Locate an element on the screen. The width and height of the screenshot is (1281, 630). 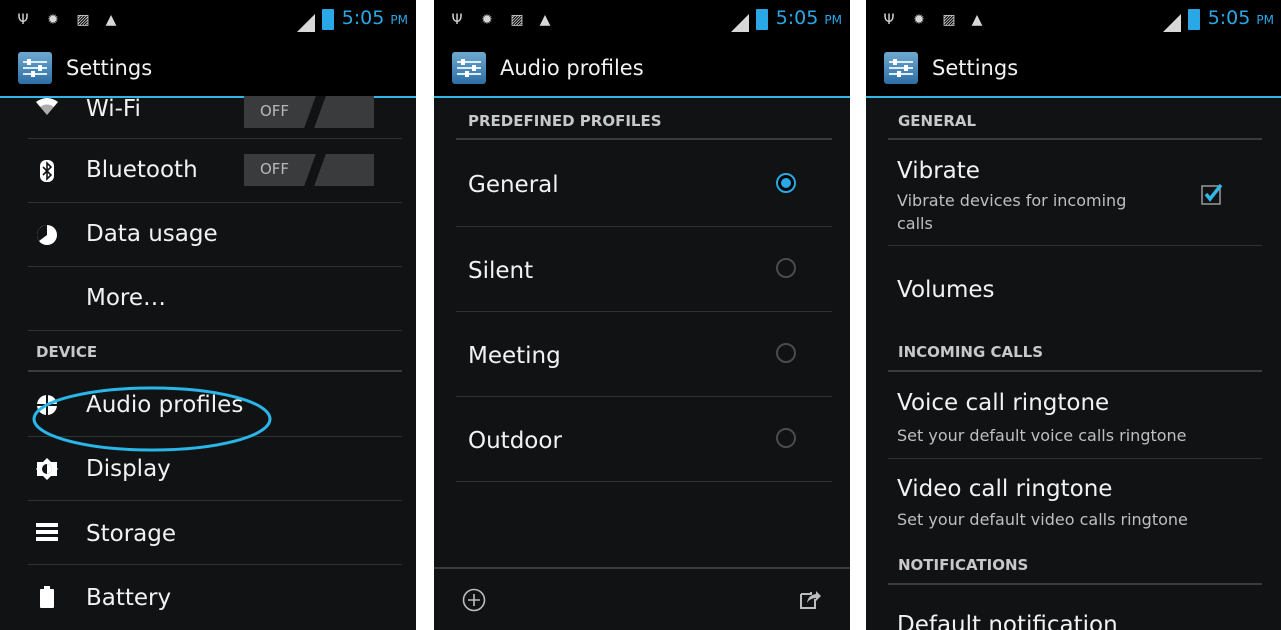
profile-item-meeting: Meeting is located at coordinates (644, 354).